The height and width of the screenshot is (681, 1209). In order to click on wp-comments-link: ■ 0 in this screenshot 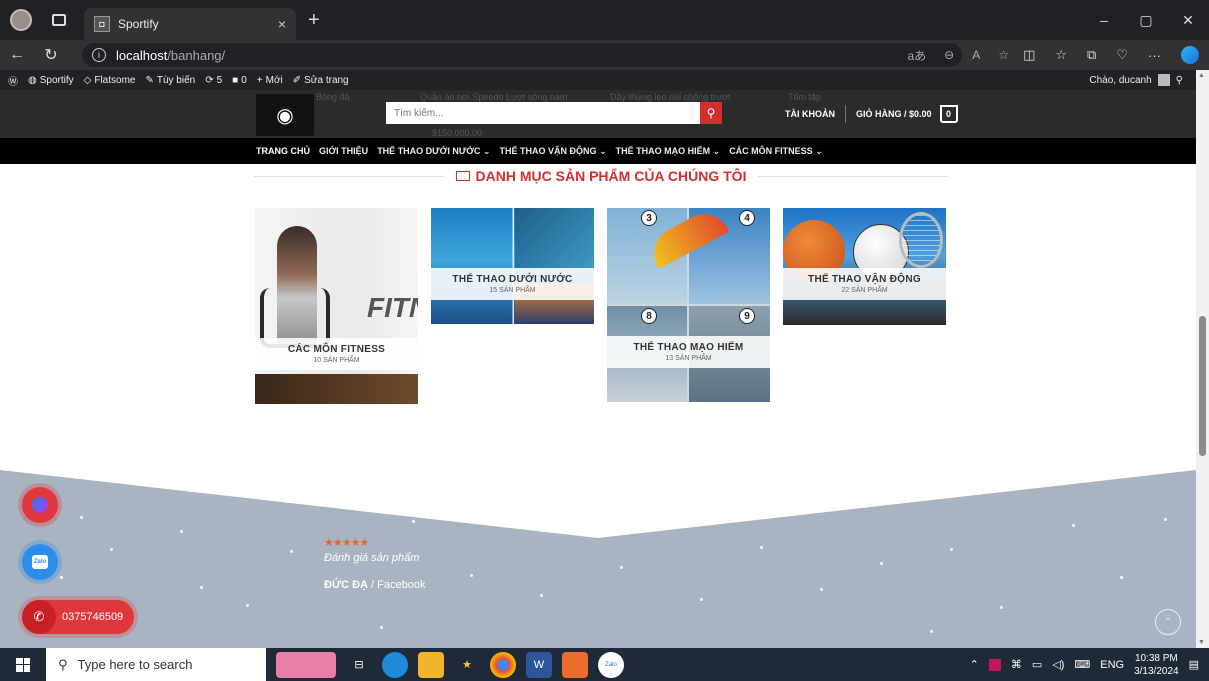, I will do `click(239, 80)`.